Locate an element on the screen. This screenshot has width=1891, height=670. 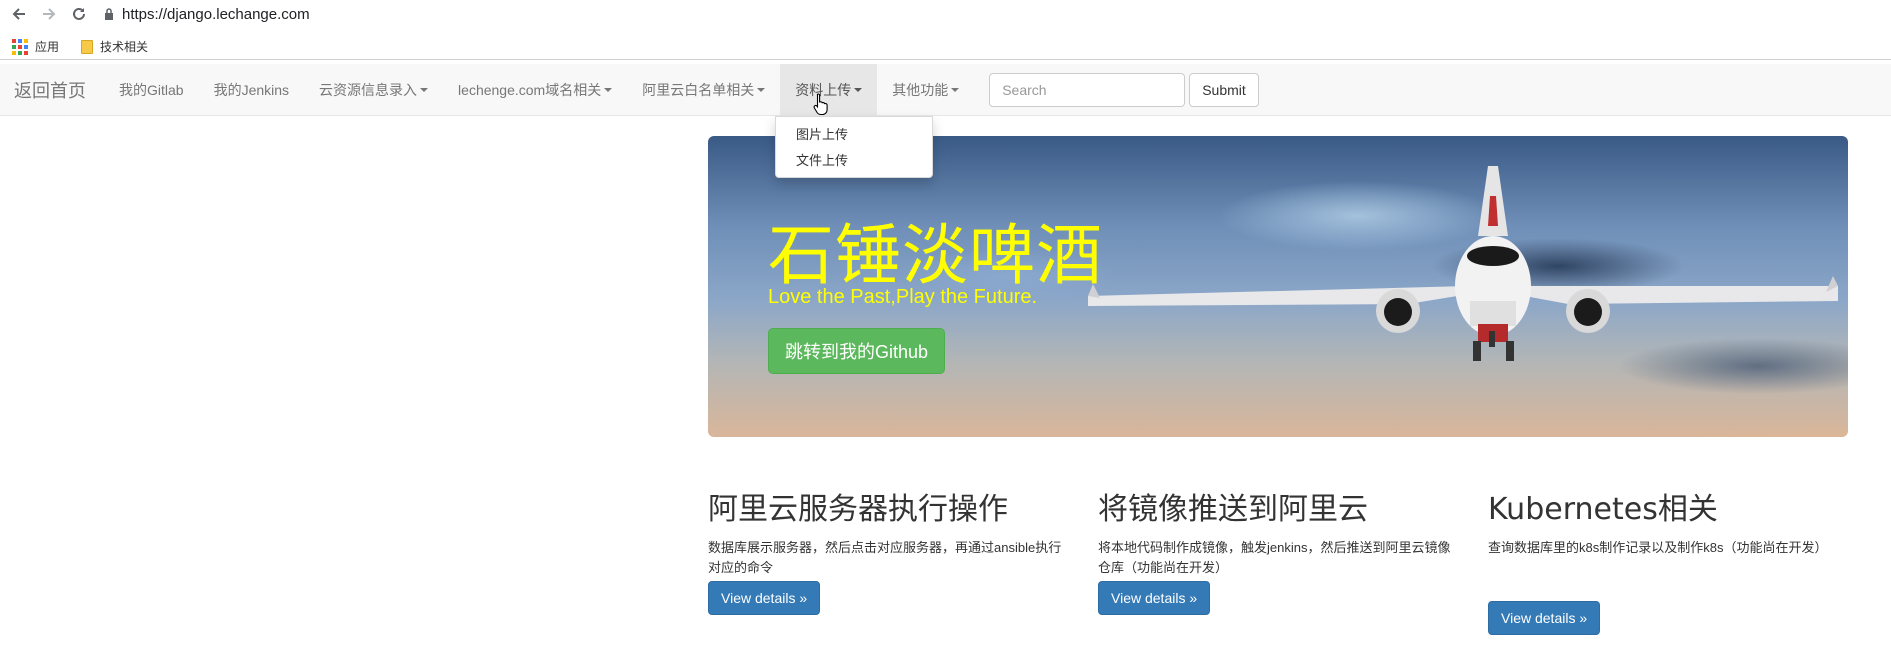
hand-cursor-icon is located at coordinates (820, 104).